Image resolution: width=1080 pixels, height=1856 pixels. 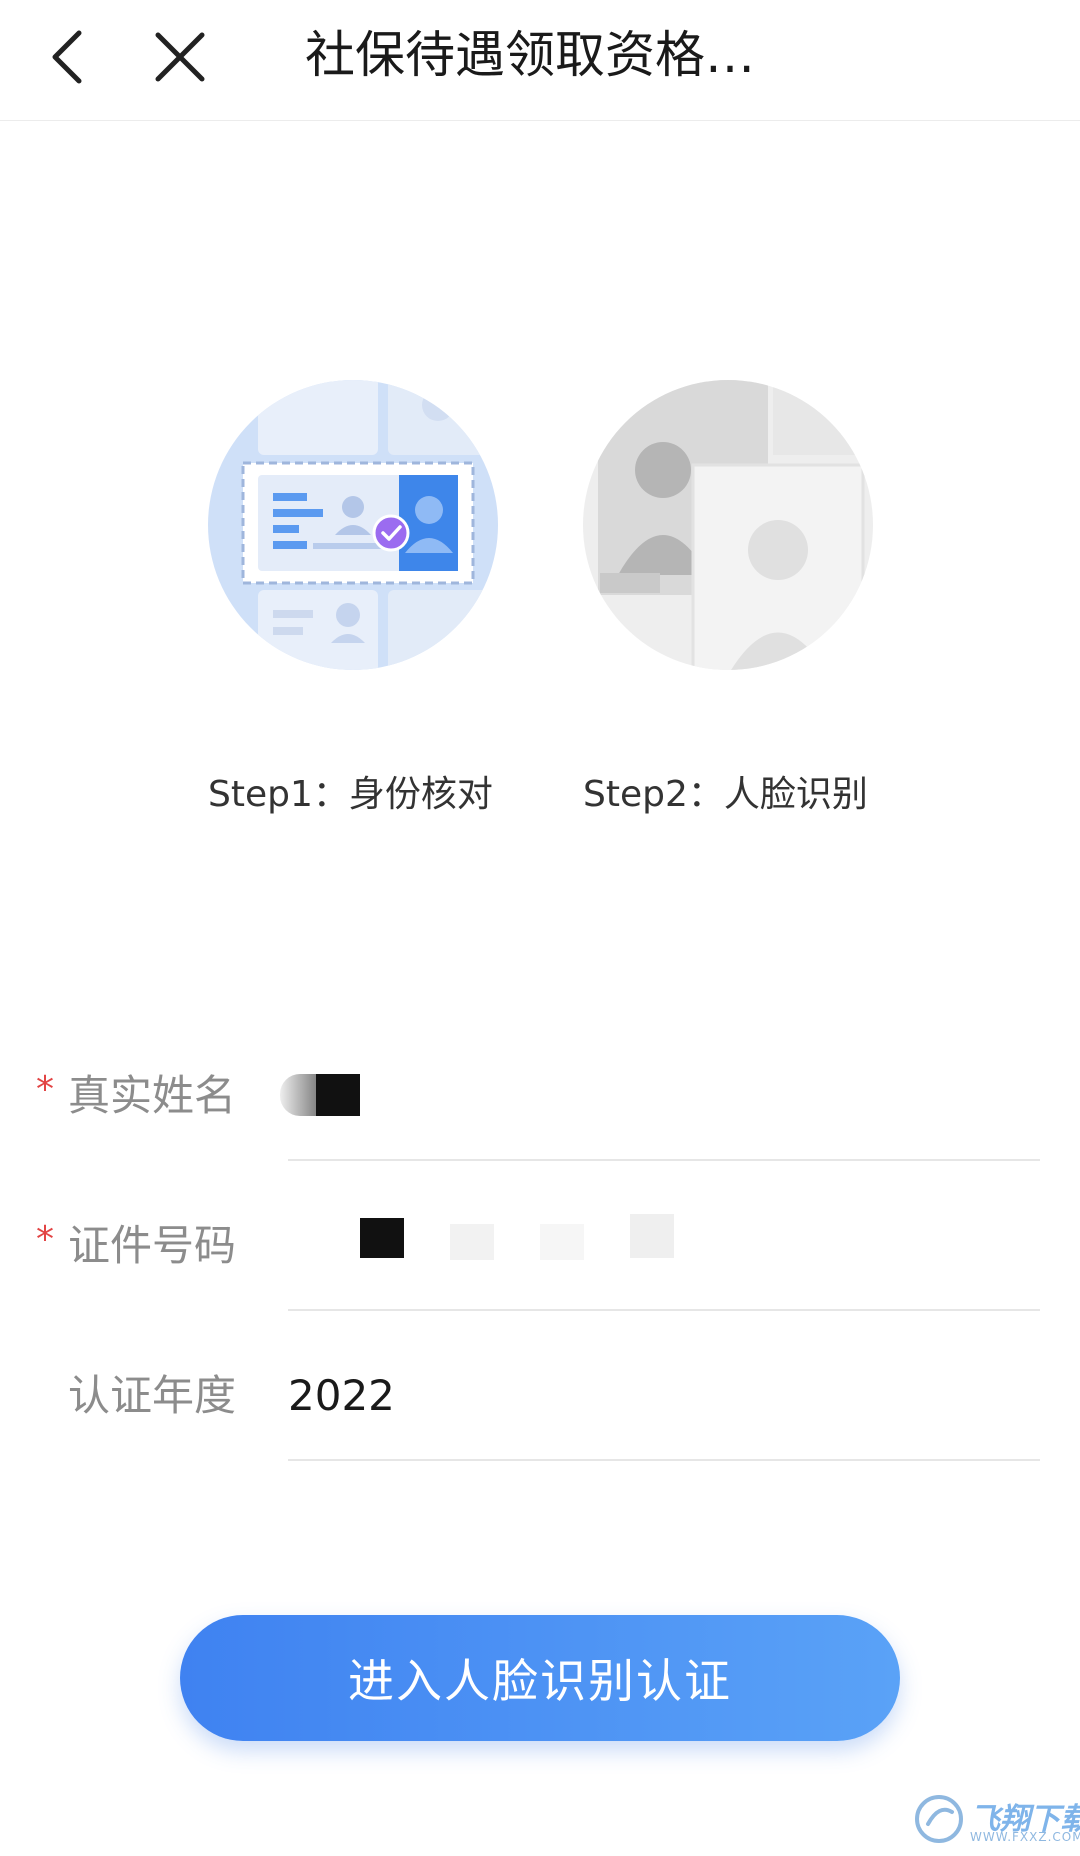 I want to click on id-card-check-illustration, so click(x=353, y=525).